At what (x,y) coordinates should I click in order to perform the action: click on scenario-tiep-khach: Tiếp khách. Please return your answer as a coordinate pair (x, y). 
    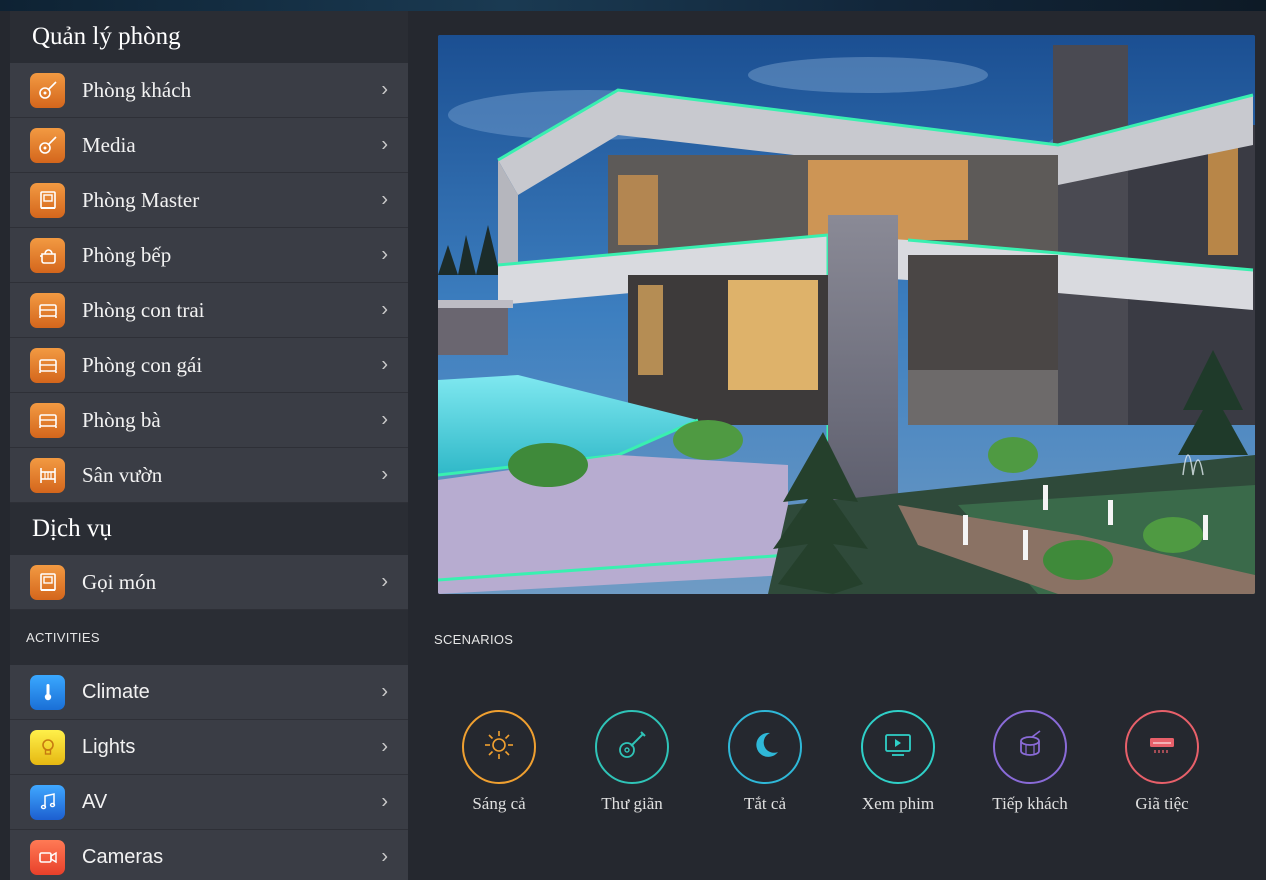
    Looking at the image, I should click on (1030, 762).